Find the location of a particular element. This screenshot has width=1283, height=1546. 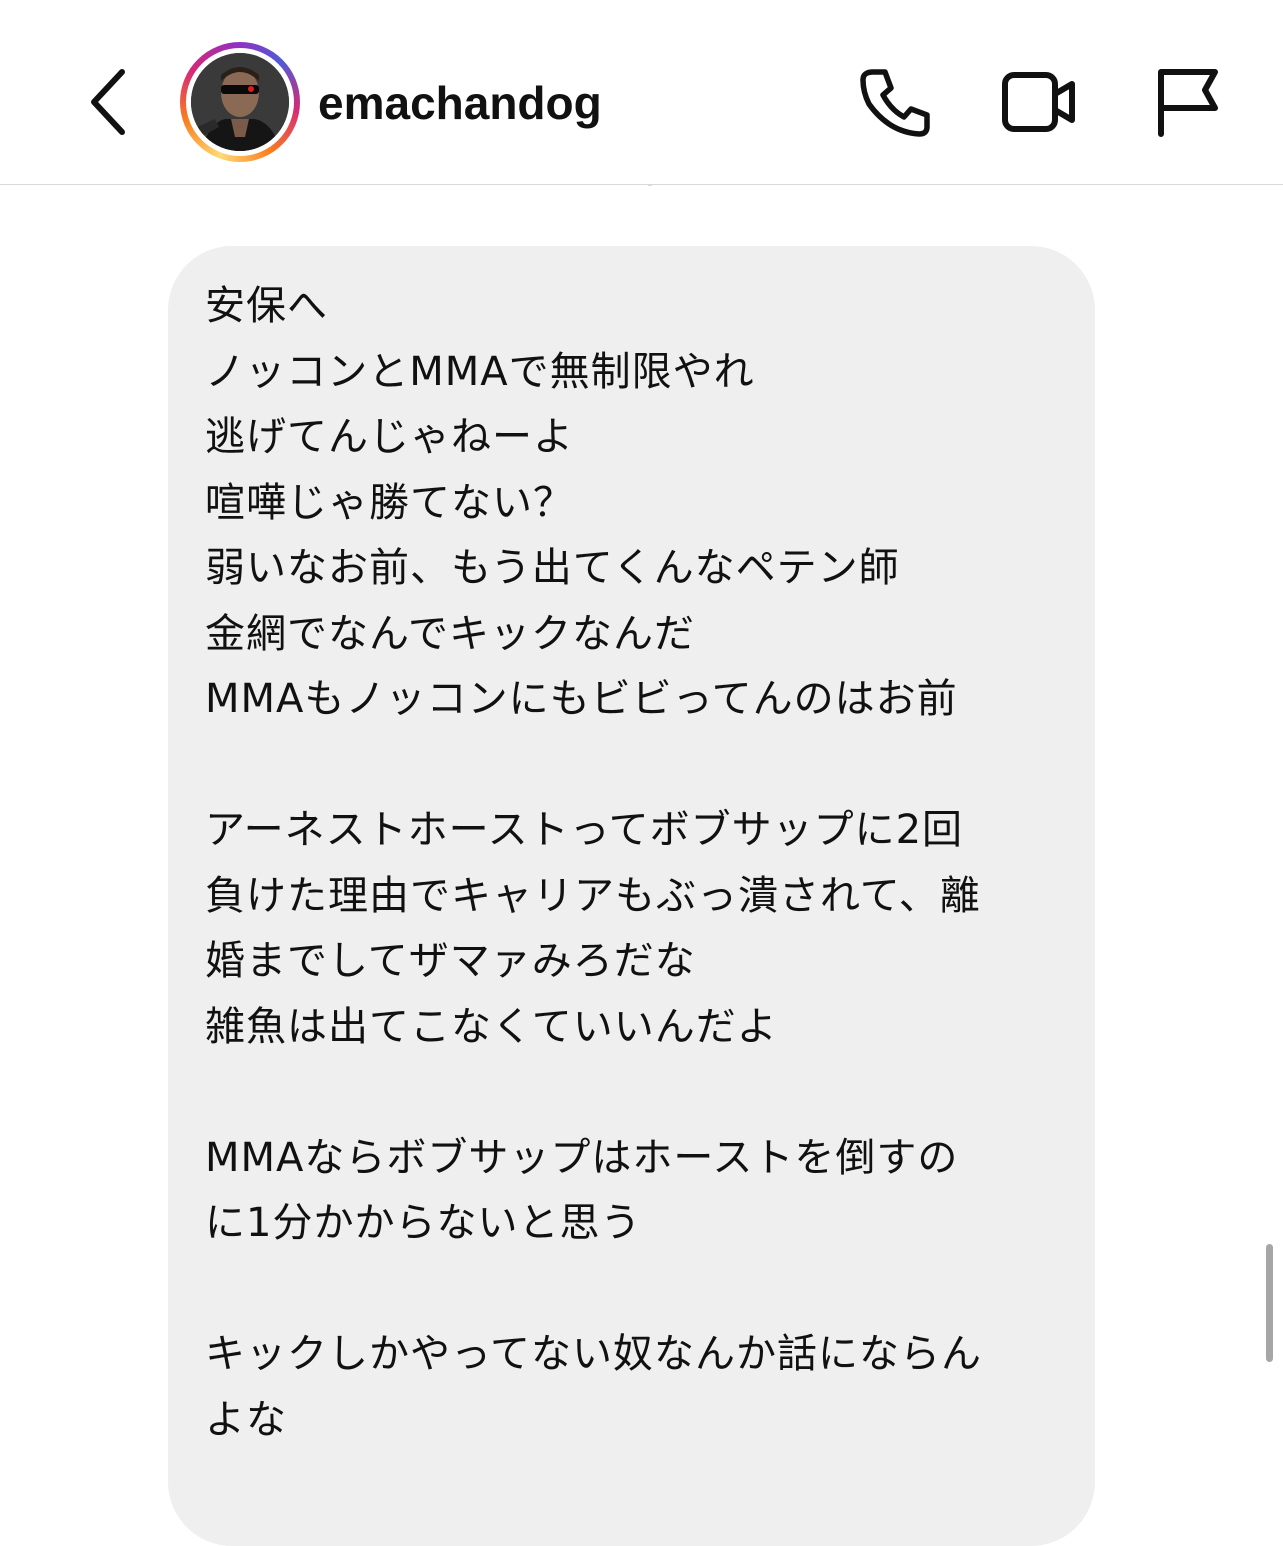

phone-icon is located at coordinates (895, 103).